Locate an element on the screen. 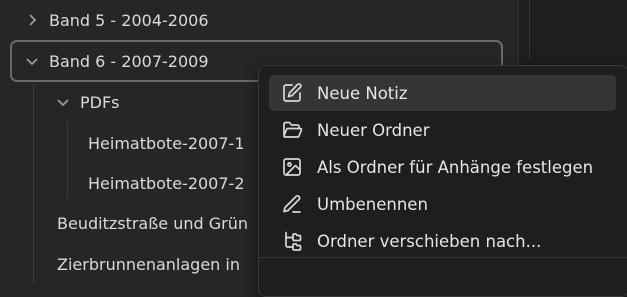  tree-item-label: Band 5 - 2004-2006 is located at coordinates (129, 20).